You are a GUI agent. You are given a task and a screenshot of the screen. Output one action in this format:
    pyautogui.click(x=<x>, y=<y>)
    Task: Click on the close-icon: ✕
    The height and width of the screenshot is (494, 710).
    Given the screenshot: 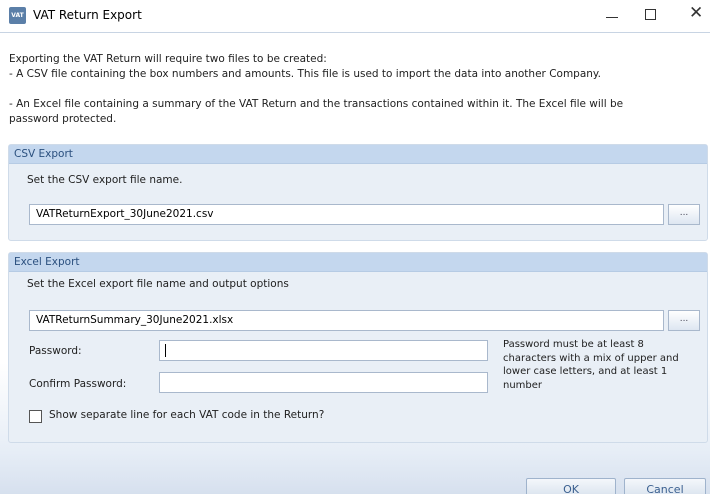 What is the action you would take?
    pyautogui.click(x=696, y=13)
    